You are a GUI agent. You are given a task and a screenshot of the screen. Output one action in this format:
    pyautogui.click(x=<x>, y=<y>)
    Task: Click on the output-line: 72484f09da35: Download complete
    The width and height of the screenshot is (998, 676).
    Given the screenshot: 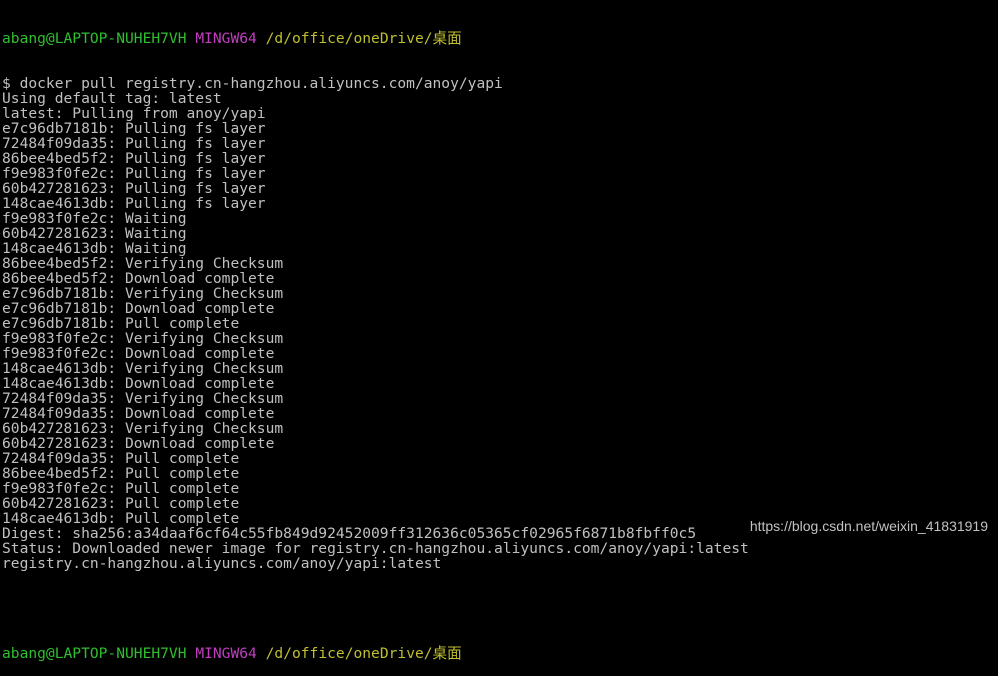 What is the action you would take?
    pyautogui.click(x=138, y=413)
    